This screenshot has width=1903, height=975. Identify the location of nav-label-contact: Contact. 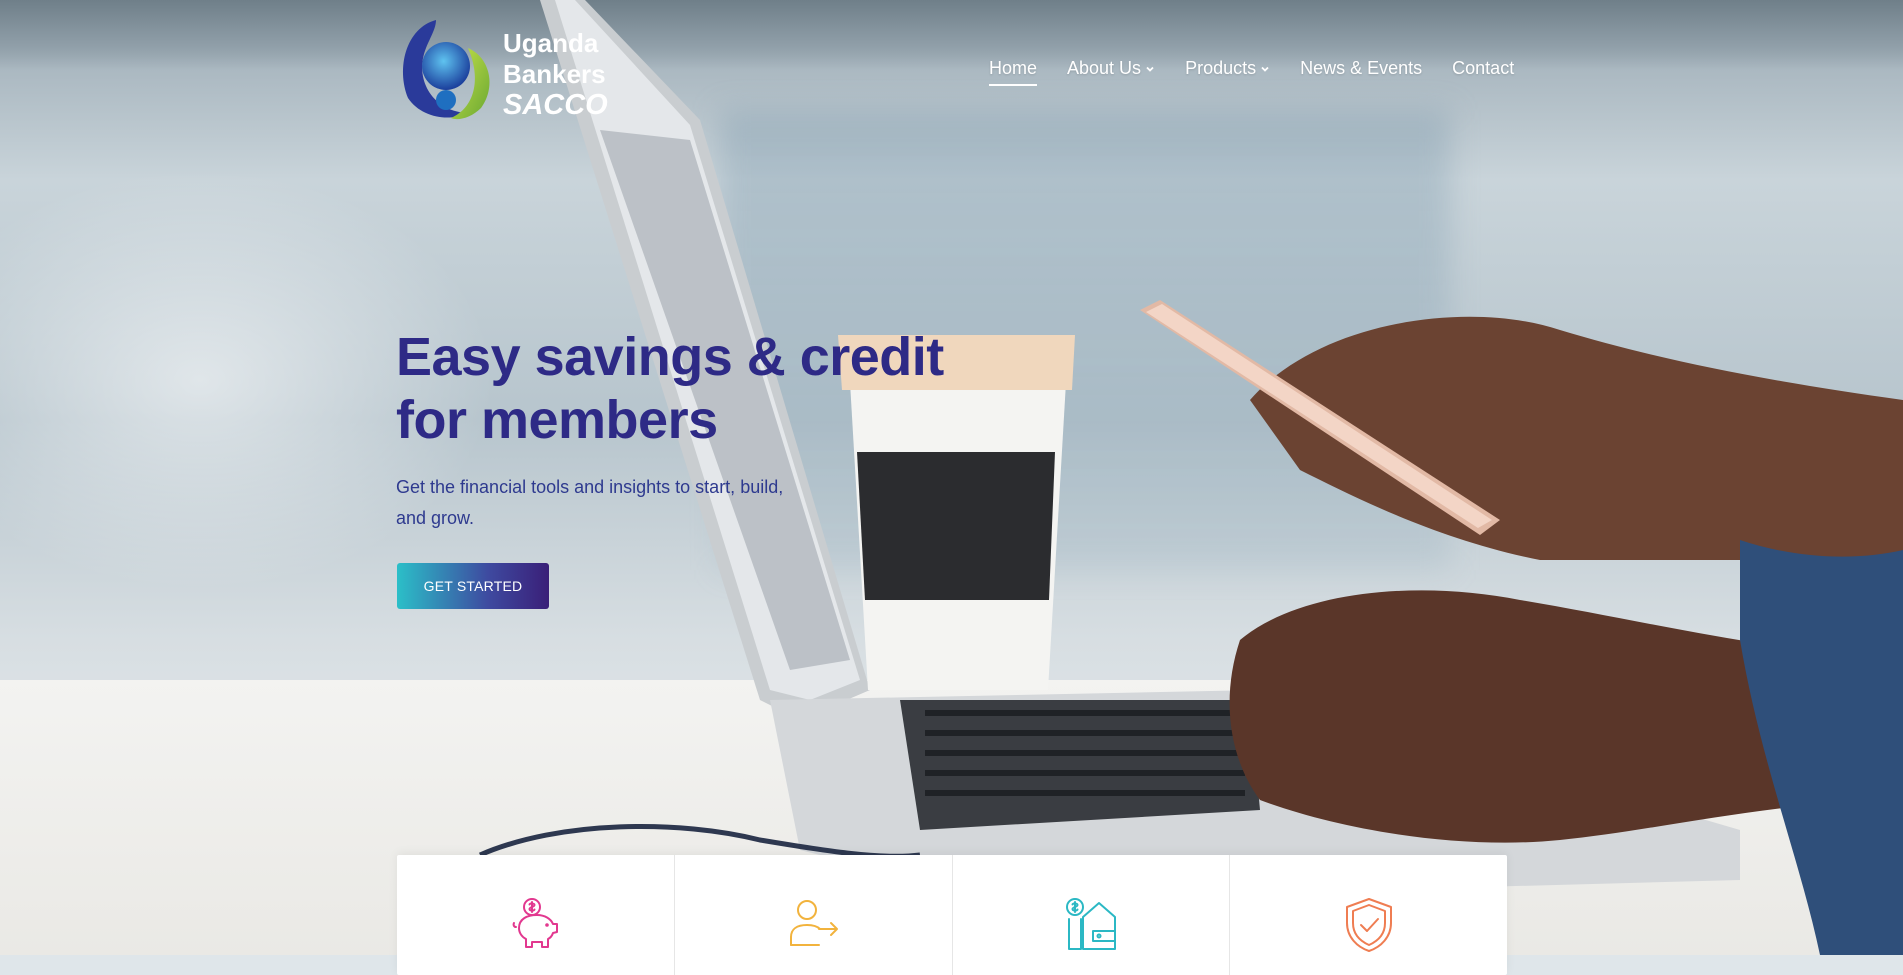
(1483, 68).